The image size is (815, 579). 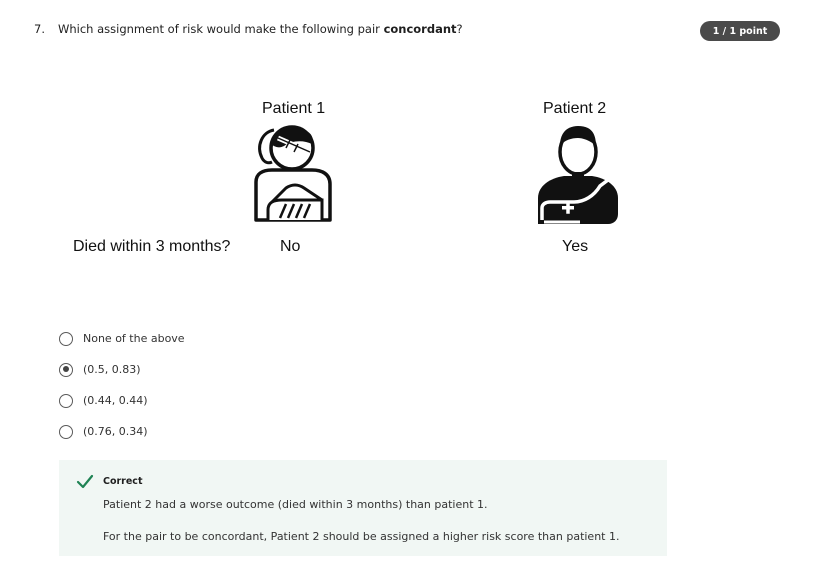 I want to click on option-0-76-0-34: (0.76, 0.34), so click(x=122, y=431).